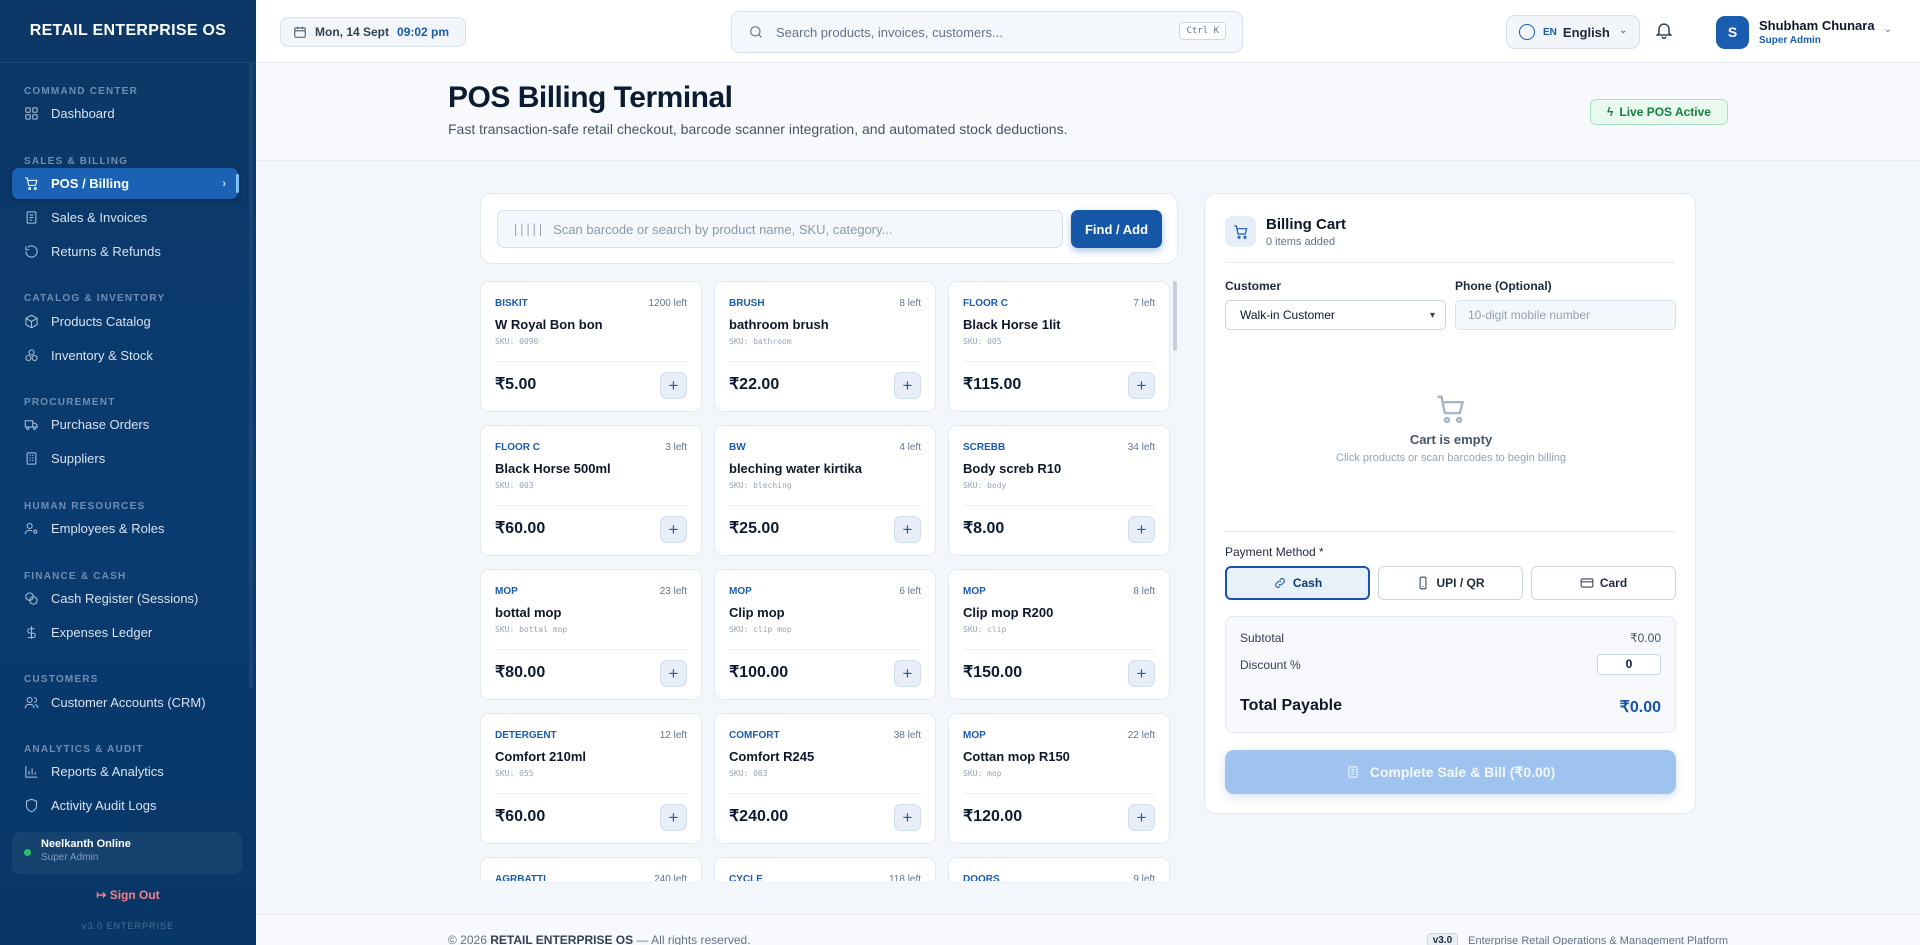 The image size is (1920, 945). Describe the element at coordinates (104, 805) in the screenshot. I see `sidebar-item-label: Activity Audit Logs` at that location.